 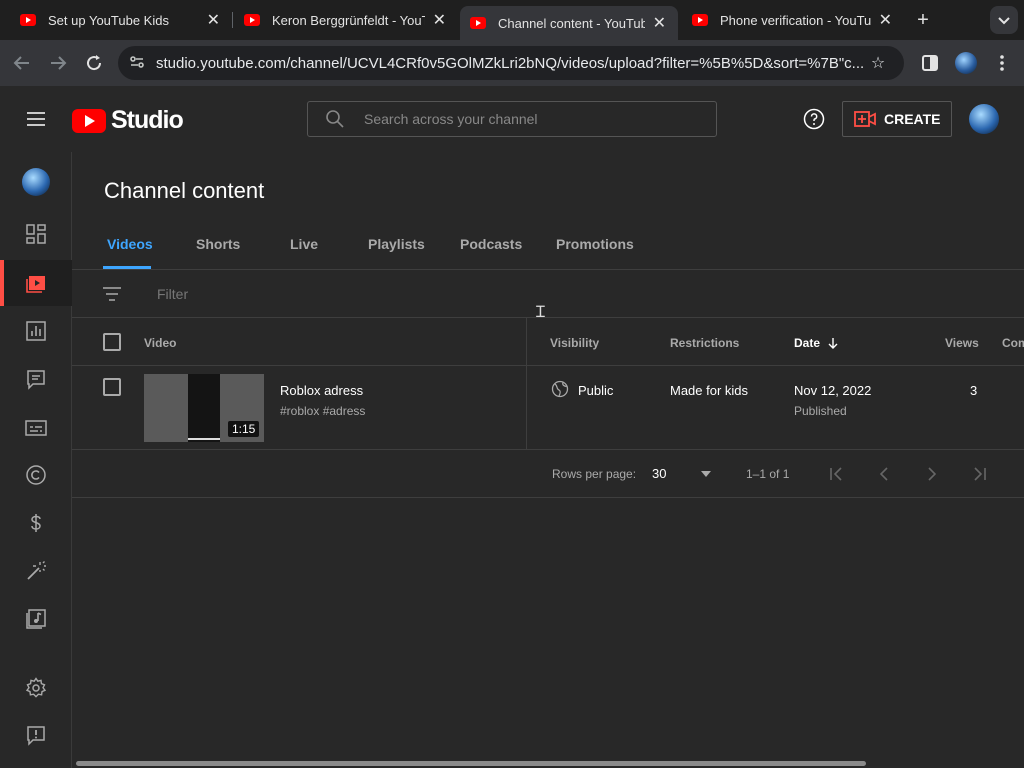 I want to click on browser-tab-channel-content: Channel content - YouTube ✕, so click(x=569, y=23).